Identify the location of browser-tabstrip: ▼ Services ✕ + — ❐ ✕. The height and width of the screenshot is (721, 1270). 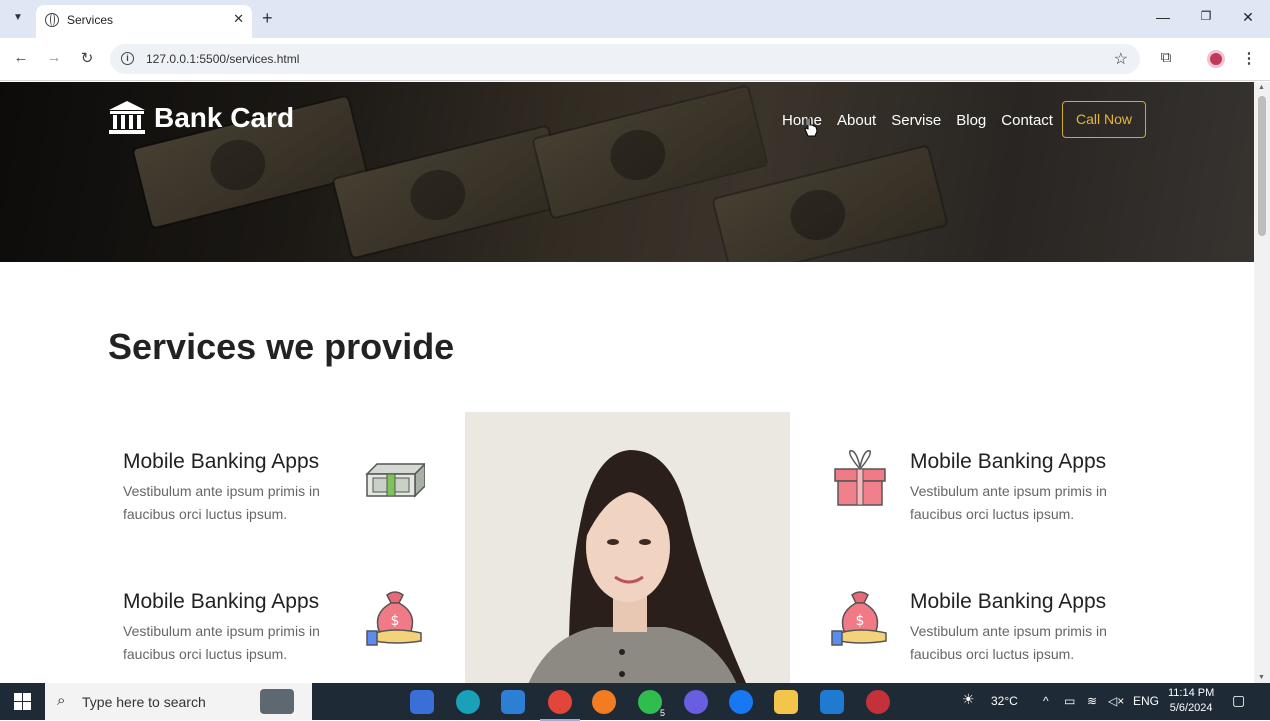
(635, 19).